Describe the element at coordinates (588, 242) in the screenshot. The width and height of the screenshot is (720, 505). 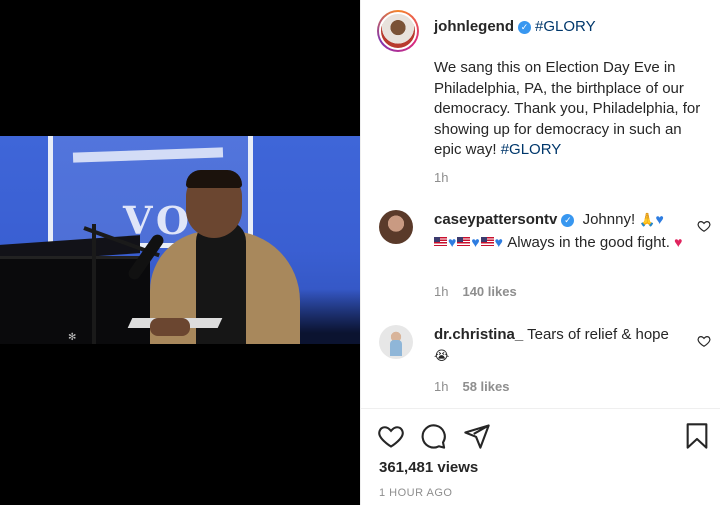
I see `comment-text-mid: Always in the good fight.` at that location.